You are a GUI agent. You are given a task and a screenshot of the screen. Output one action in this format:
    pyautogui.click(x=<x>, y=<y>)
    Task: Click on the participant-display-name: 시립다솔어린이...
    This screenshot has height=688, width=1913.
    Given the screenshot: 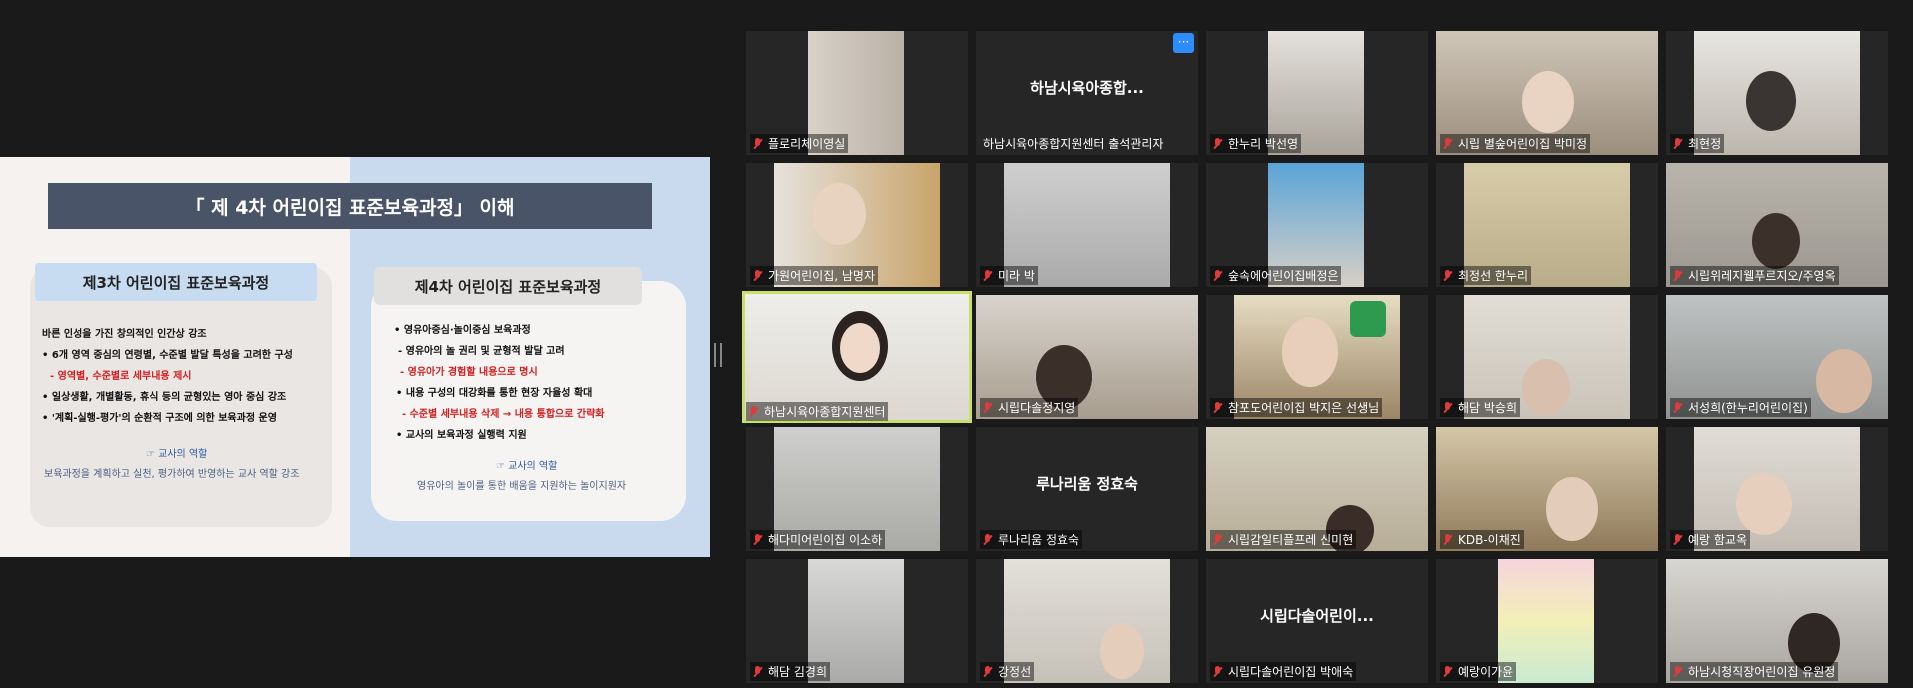 What is the action you would take?
    pyautogui.click(x=1317, y=616)
    